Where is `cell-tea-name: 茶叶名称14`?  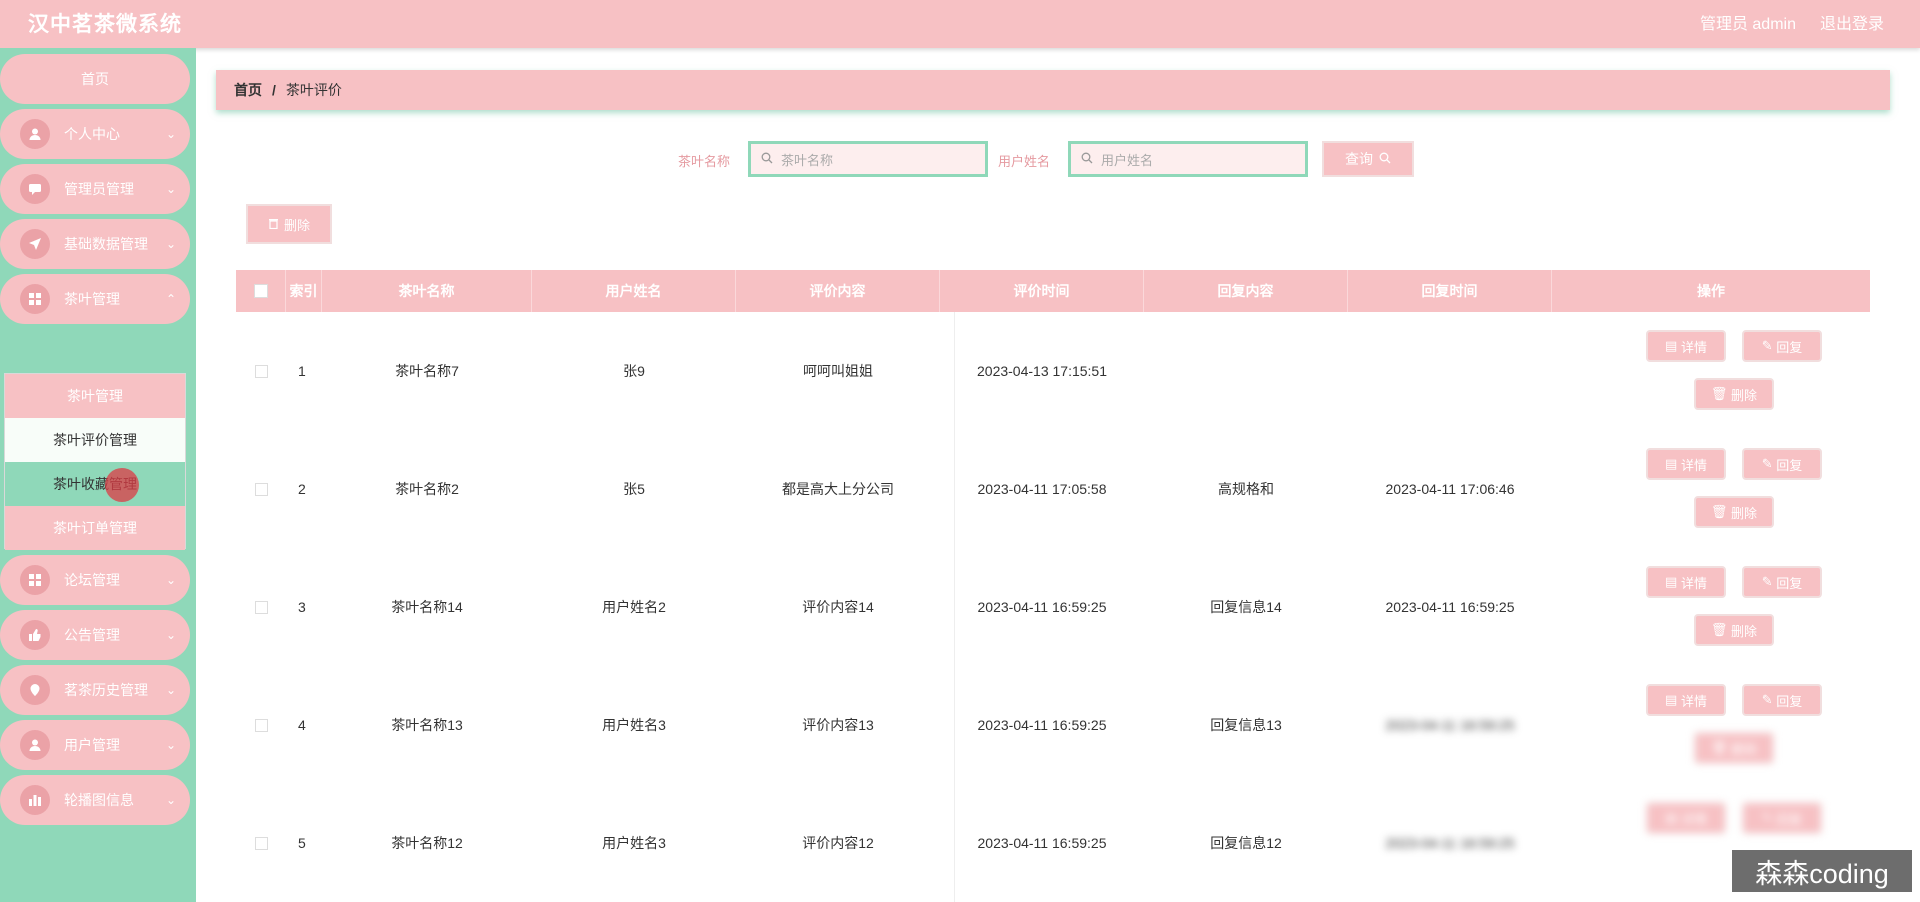 cell-tea-name: 茶叶名称14 is located at coordinates (427, 607).